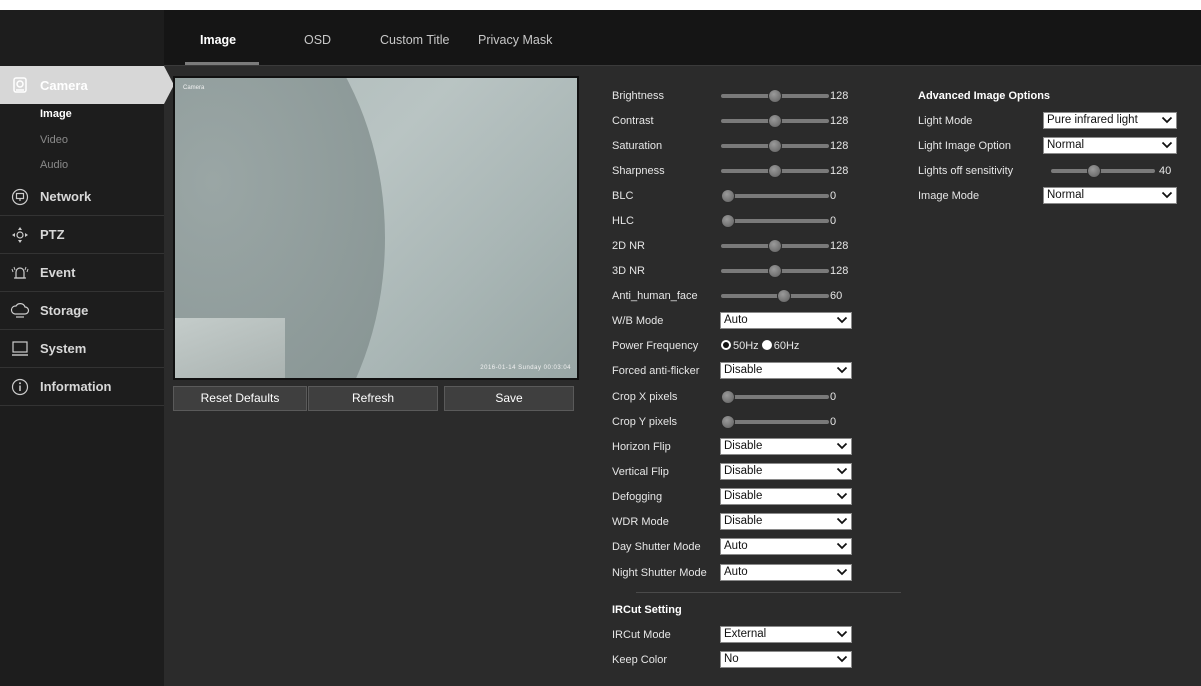 The width and height of the screenshot is (1201, 686). Describe the element at coordinates (775, 196) in the screenshot. I see `blc-slider` at that location.